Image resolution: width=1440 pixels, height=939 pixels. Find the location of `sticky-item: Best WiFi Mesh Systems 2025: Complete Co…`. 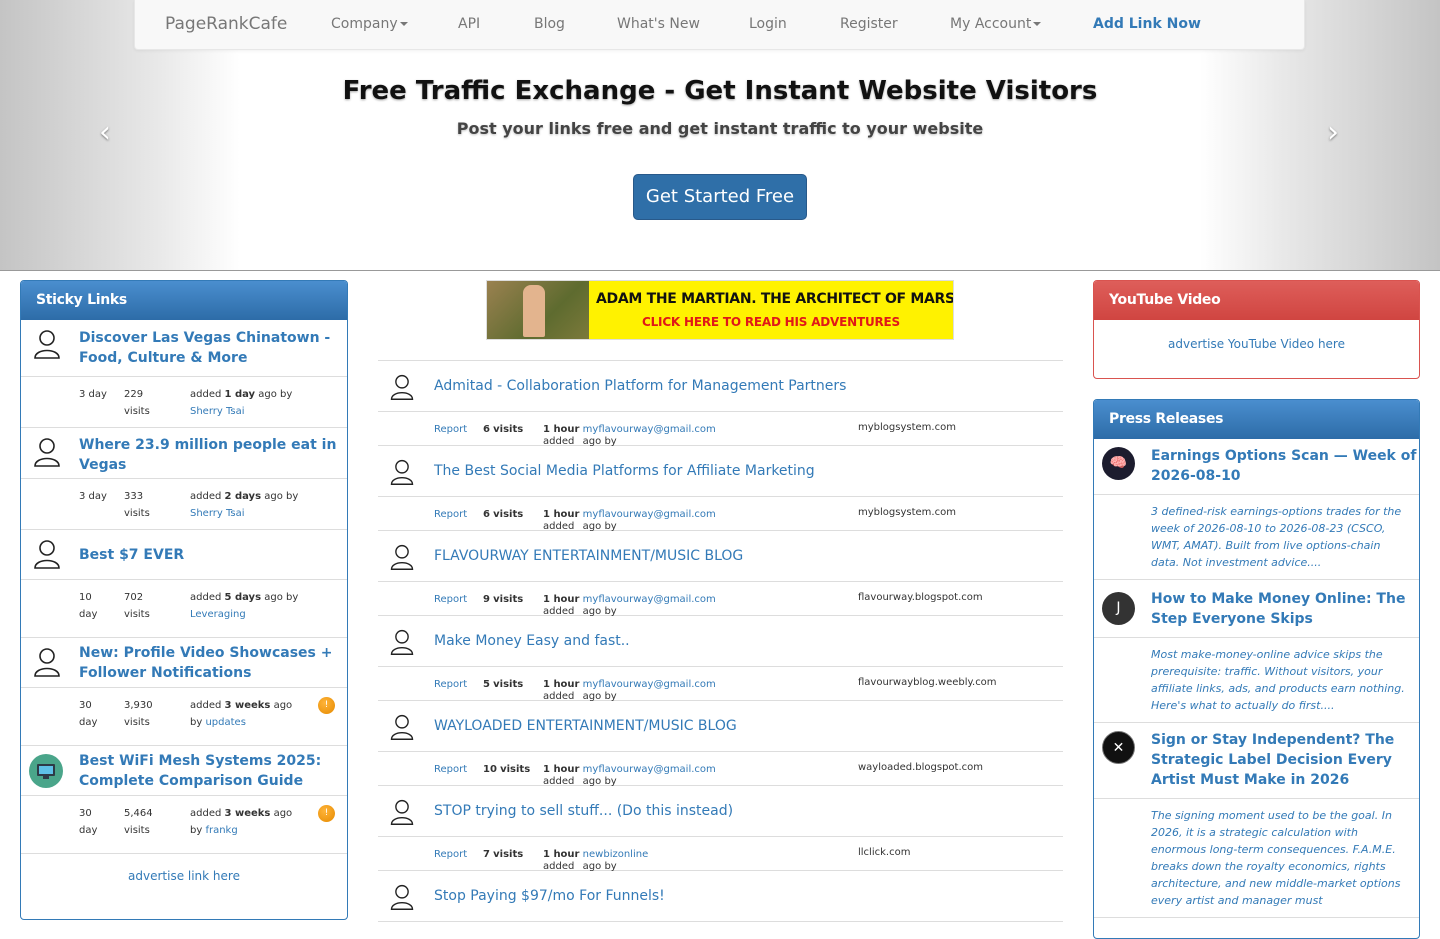

sticky-item: Best WiFi Mesh Systems 2025: Complete Co… is located at coordinates (184, 771).